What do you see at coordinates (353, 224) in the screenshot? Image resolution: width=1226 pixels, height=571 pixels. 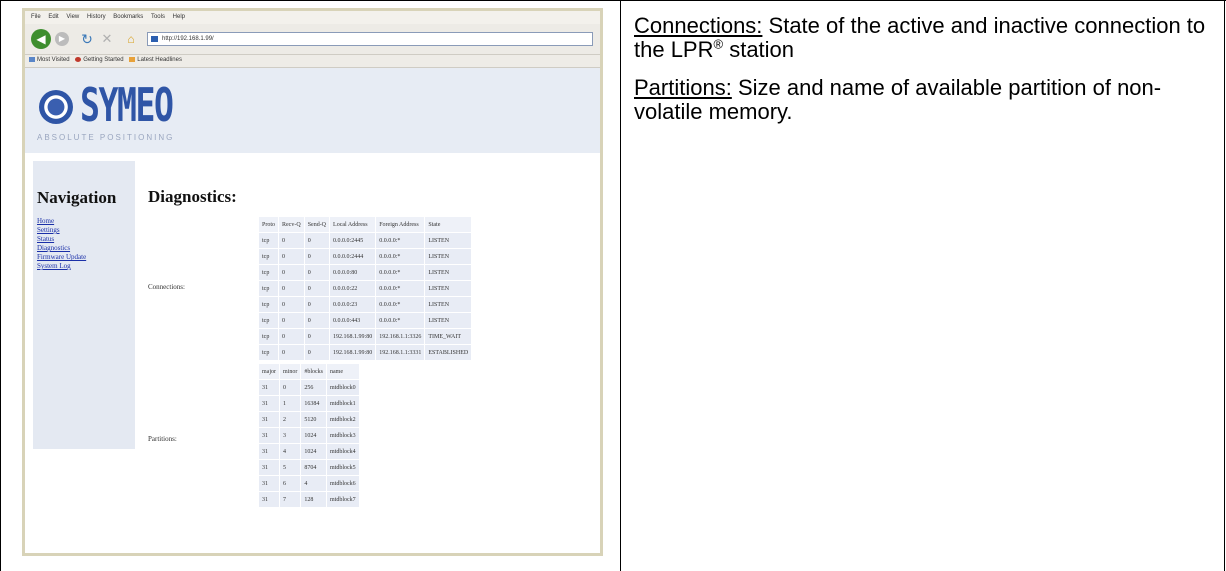 I see `column-header: Local Address` at bounding box center [353, 224].